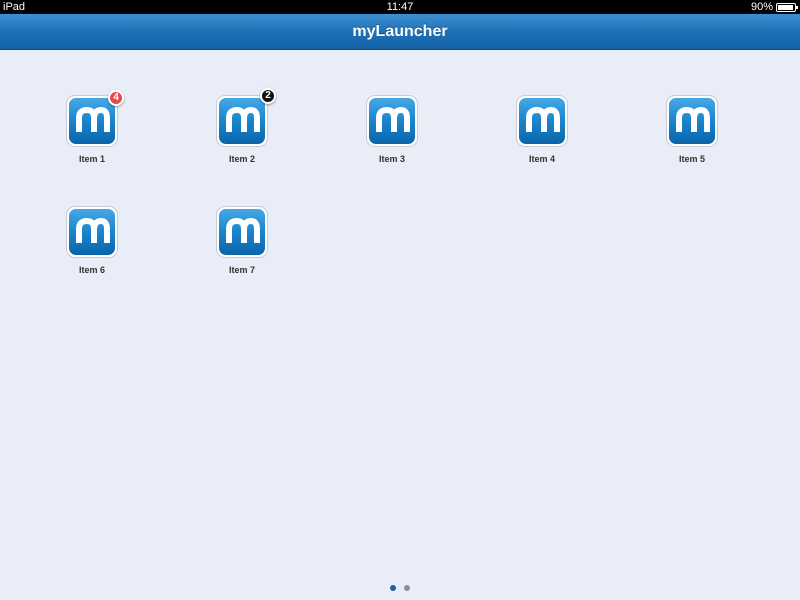 This screenshot has width=800, height=600. What do you see at coordinates (391, 159) in the screenshot?
I see `launcher-item-label: Item 3` at bounding box center [391, 159].